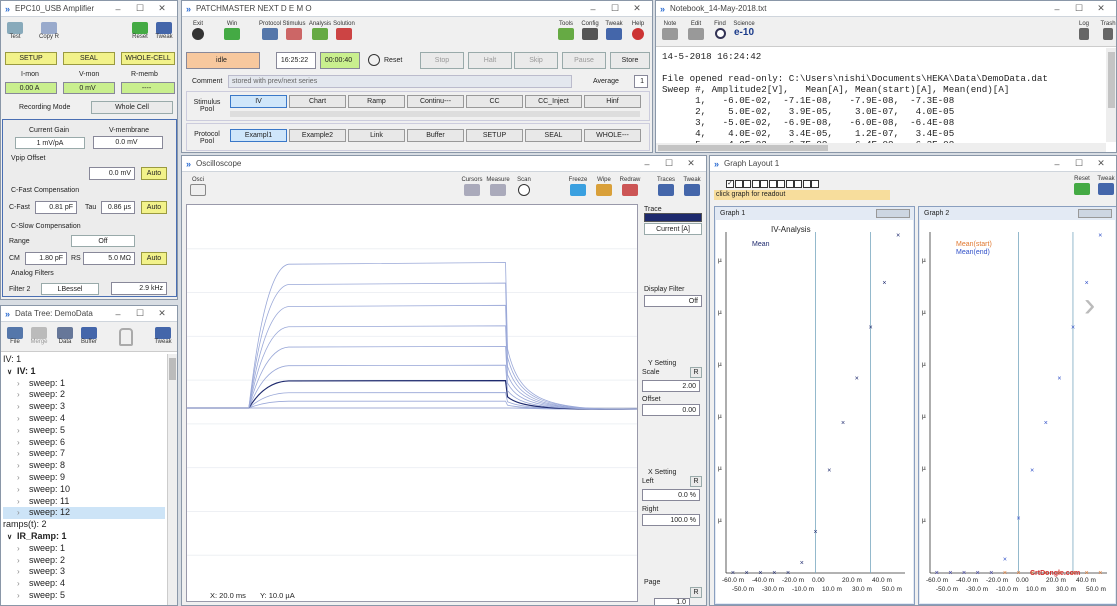  I want to click on notebook-vscrollbar, so click(1111, 95).